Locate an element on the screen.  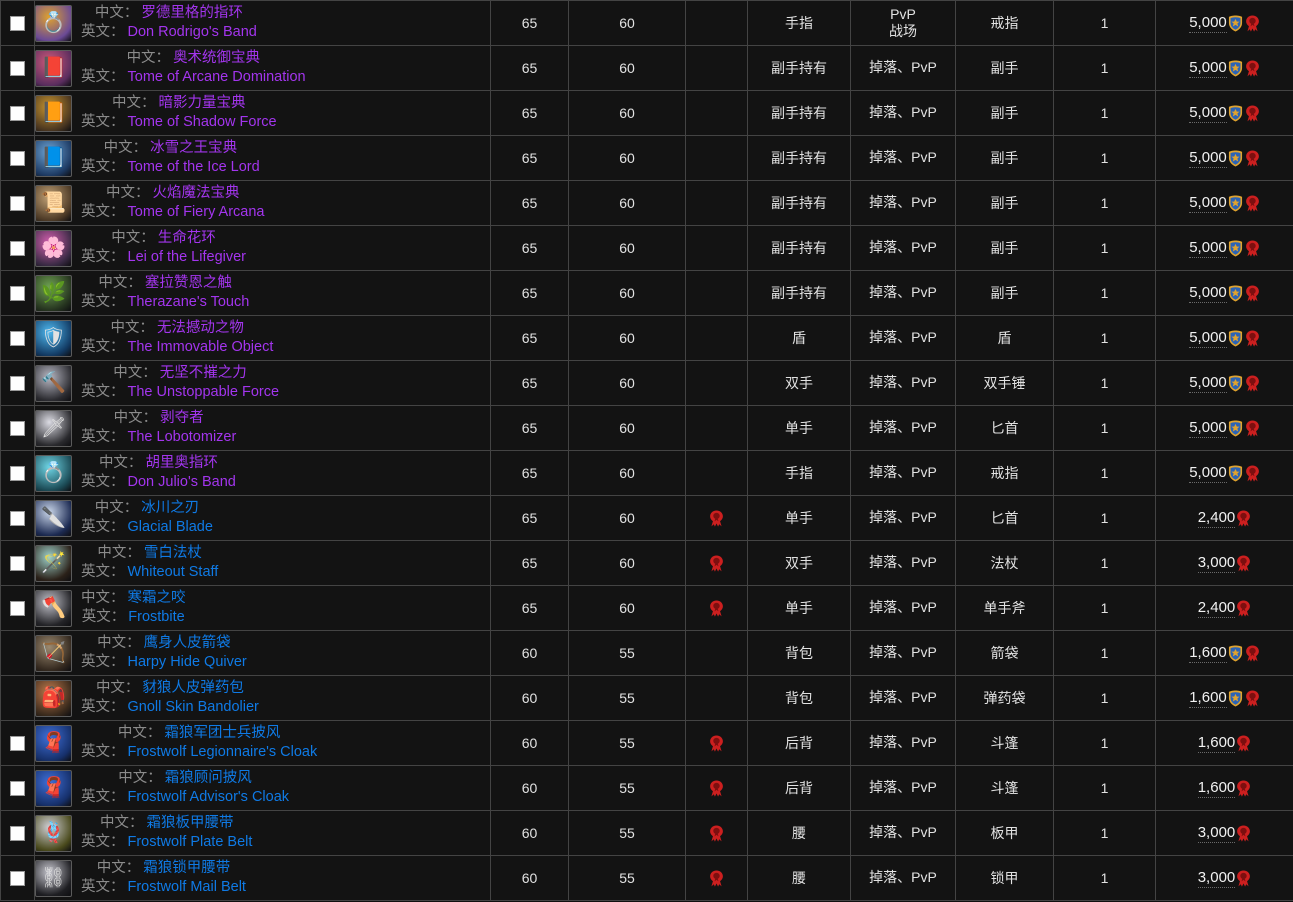
item-link-en: The Lobotomizer is located at coordinates (182, 437).